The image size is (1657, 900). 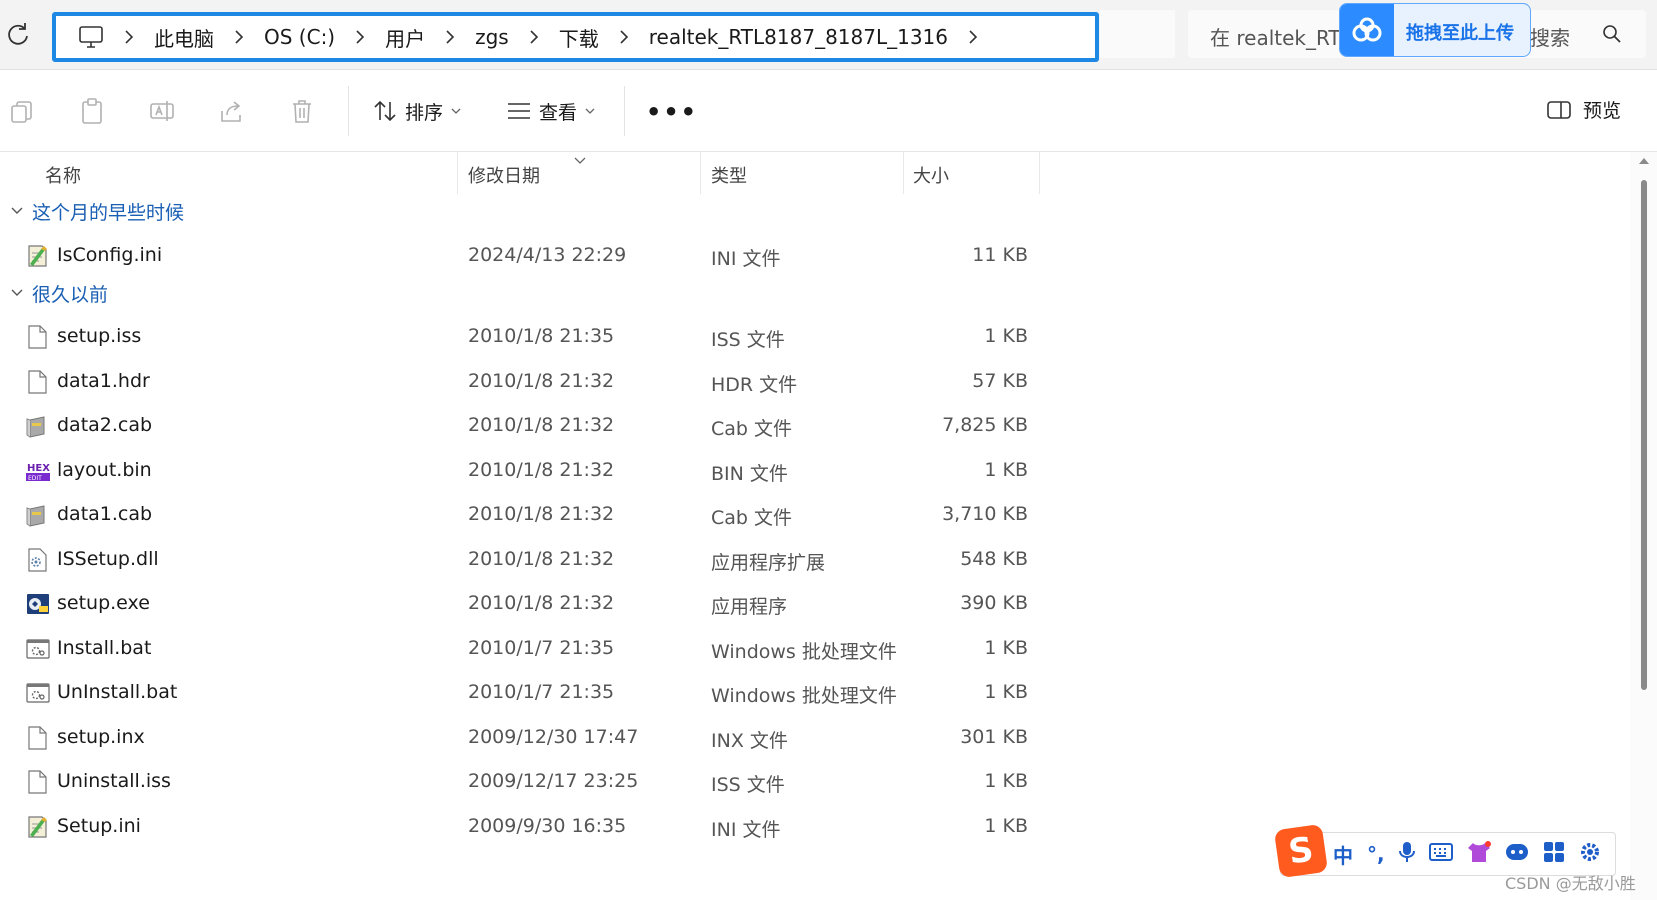 I want to click on column-type: 类型, so click(x=729, y=175).